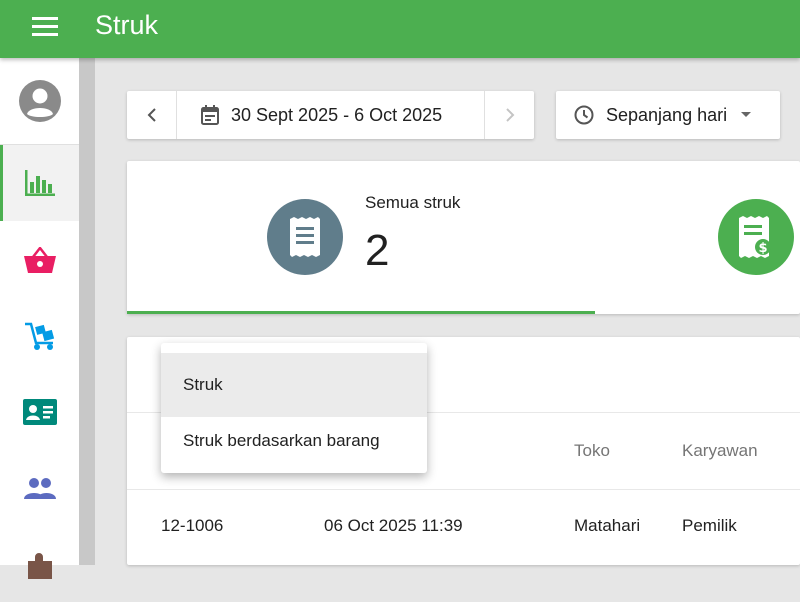 The height and width of the screenshot is (602, 800). I want to click on sidebar-item-items, so click(39, 260).